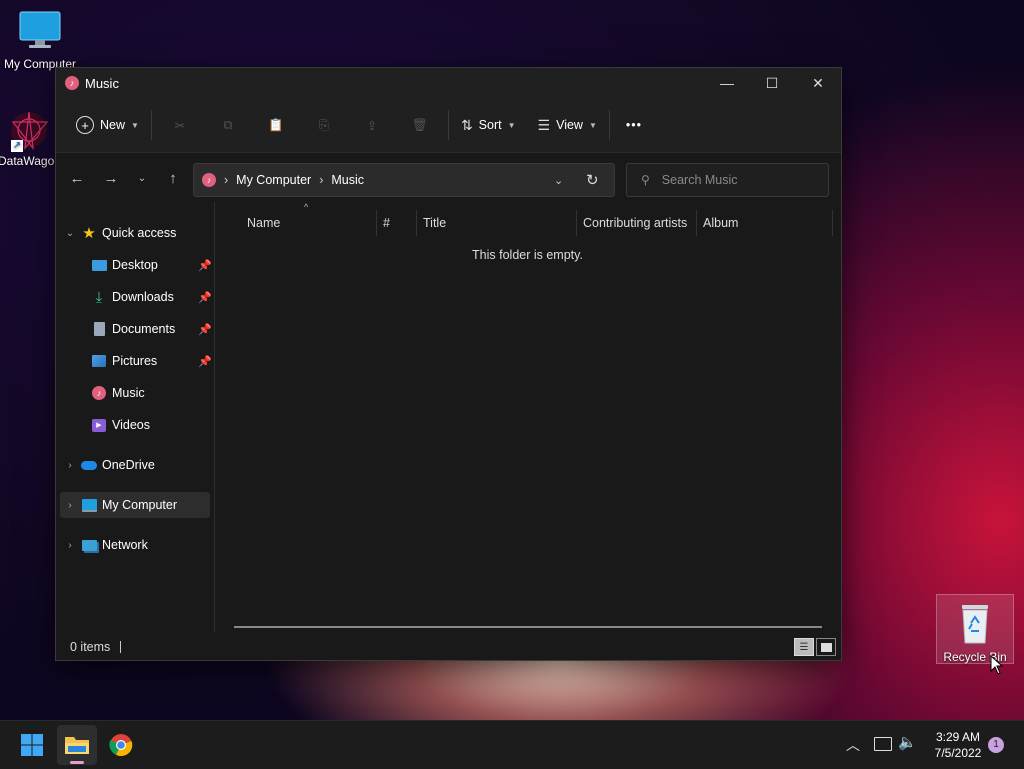 This screenshot has width=1024, height=769. I want to click on folder-icon, so click(77, 745).